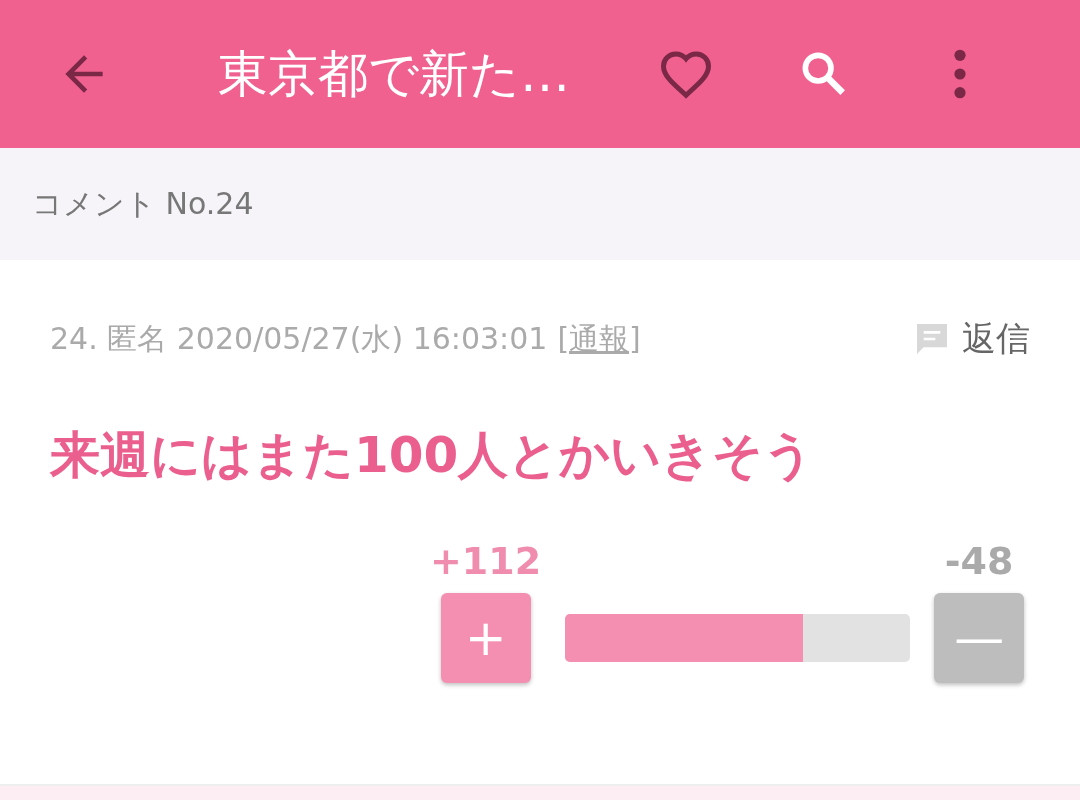 The image size is (1080, 800). What do you see at coordinates (485, 638) in the screenshot?
I see `plus-button: +` at bounding box center [485, 638].